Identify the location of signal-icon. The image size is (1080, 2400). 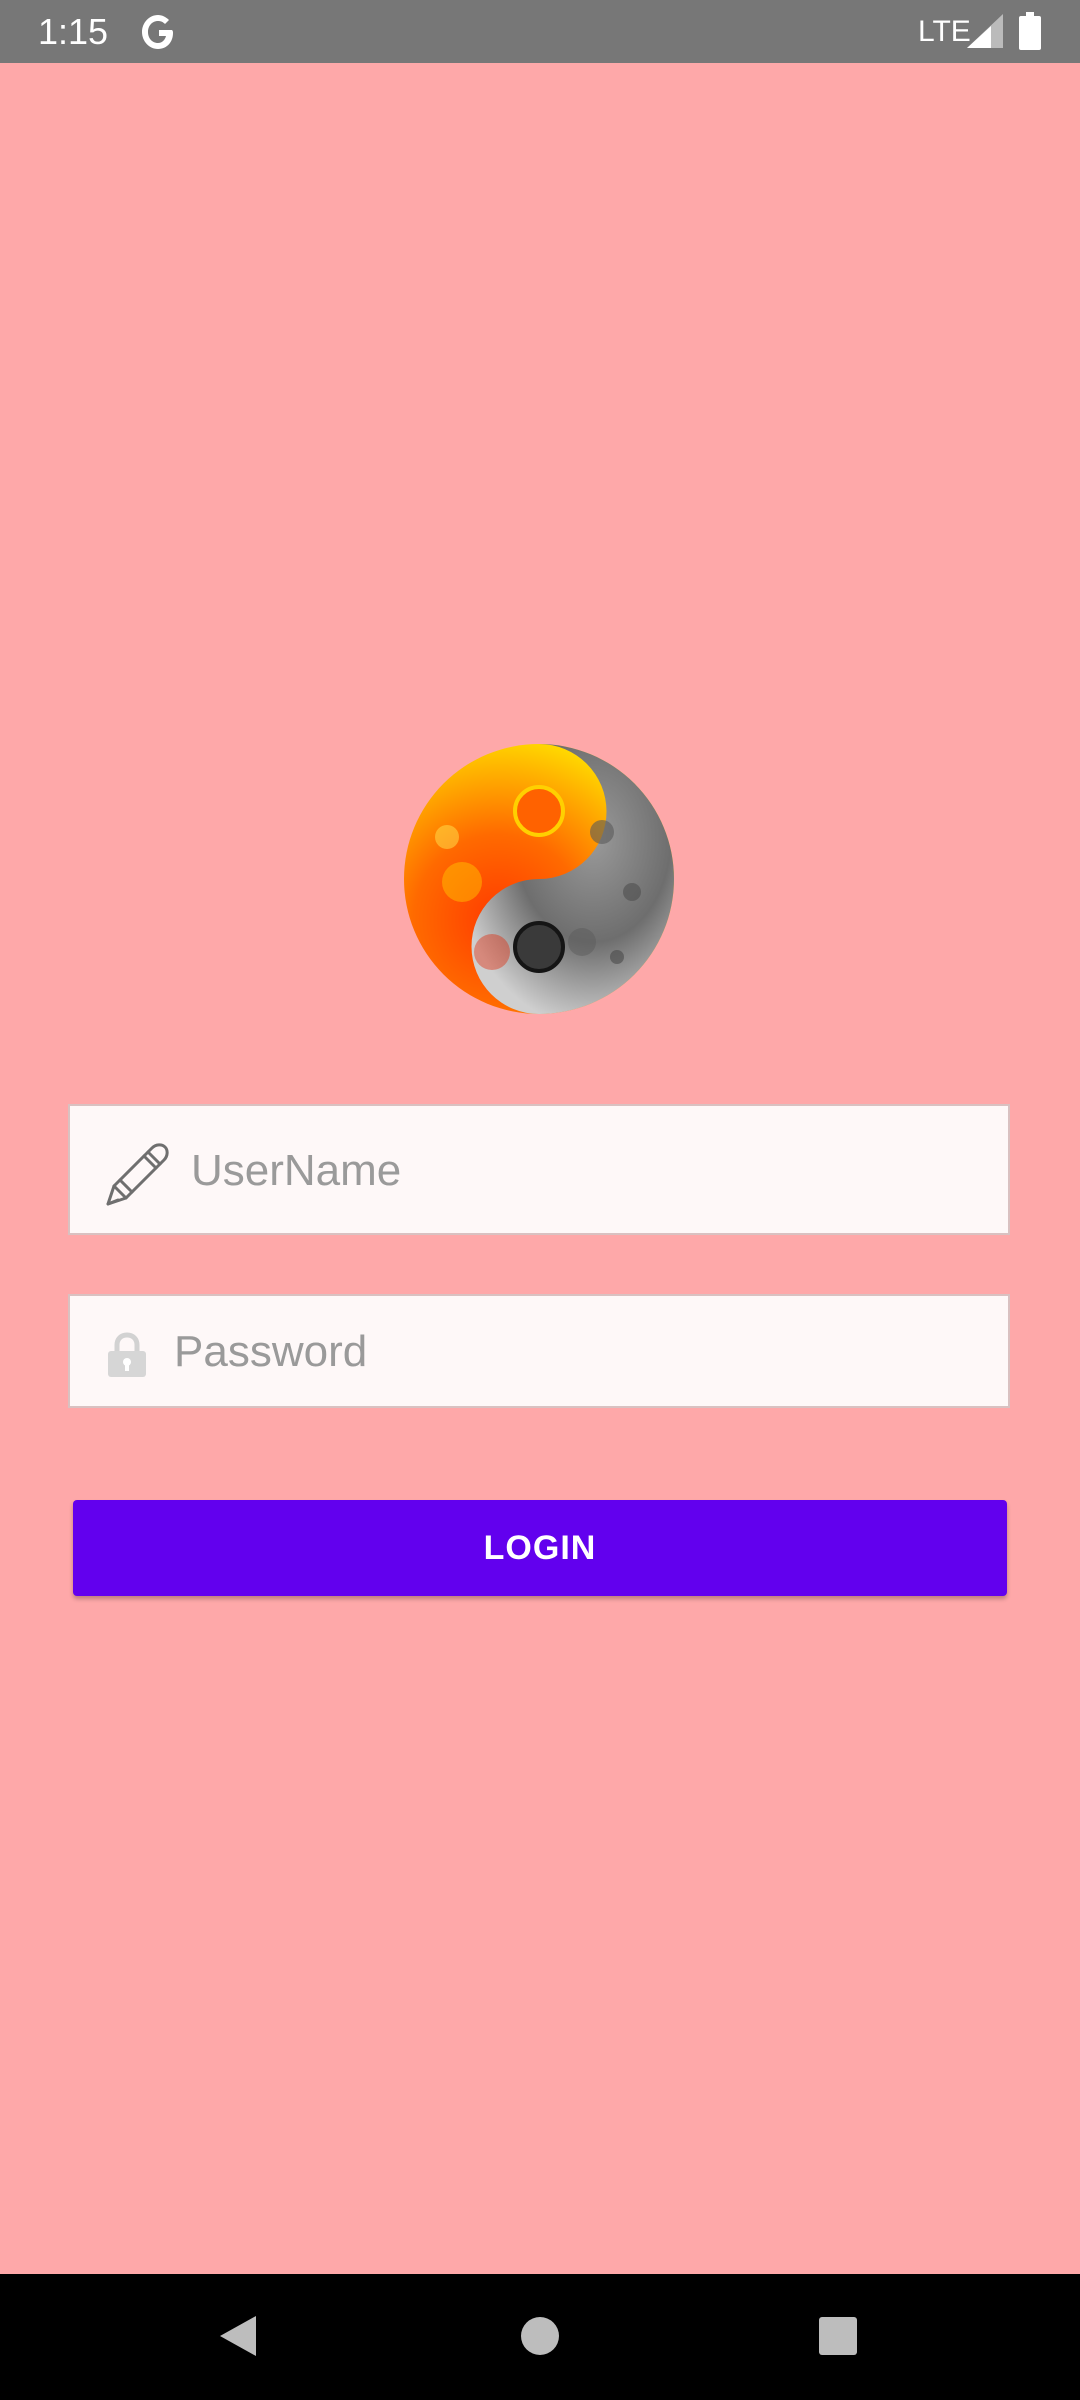
(985, 31).